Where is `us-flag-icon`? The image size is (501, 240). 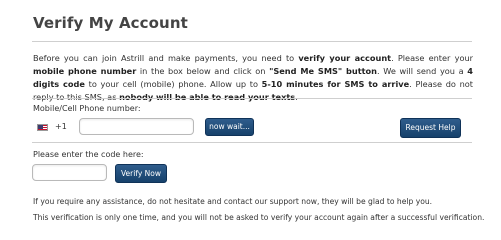 us-flag-icon is located at coordinates (42, 127).